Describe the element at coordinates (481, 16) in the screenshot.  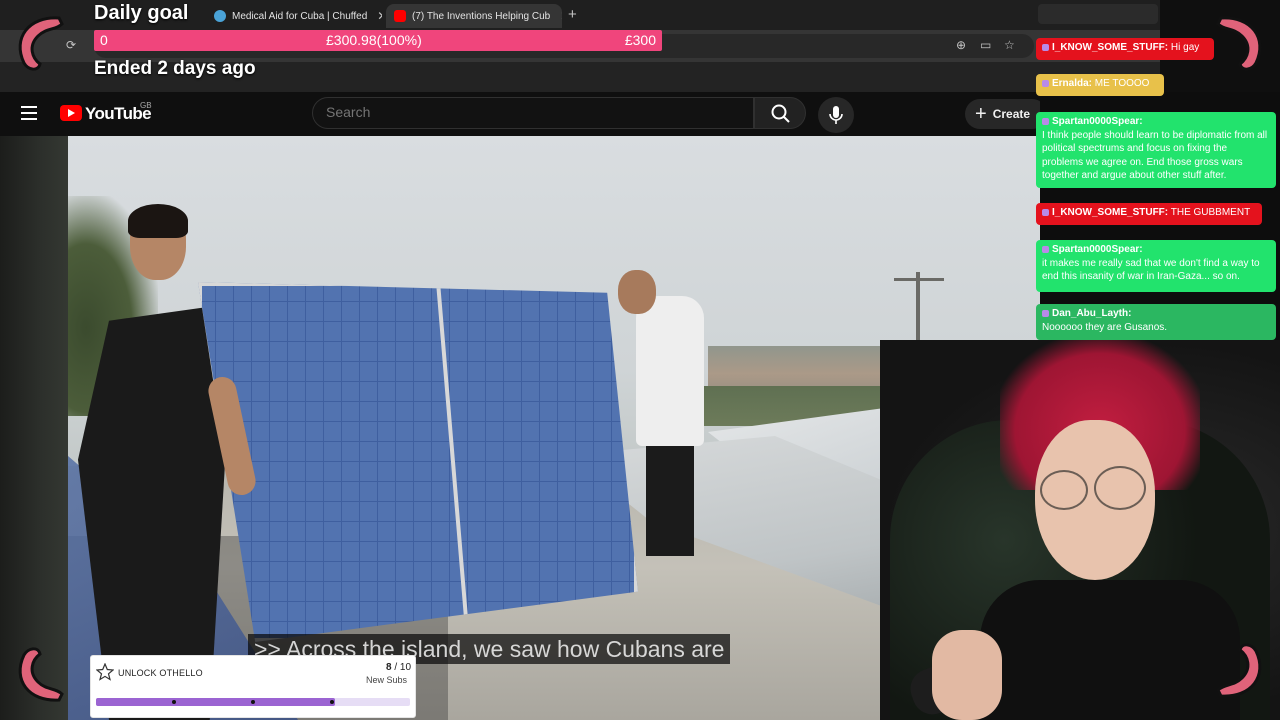
I see `tab-label: (7) The Inventions Helping Cub` at that location.